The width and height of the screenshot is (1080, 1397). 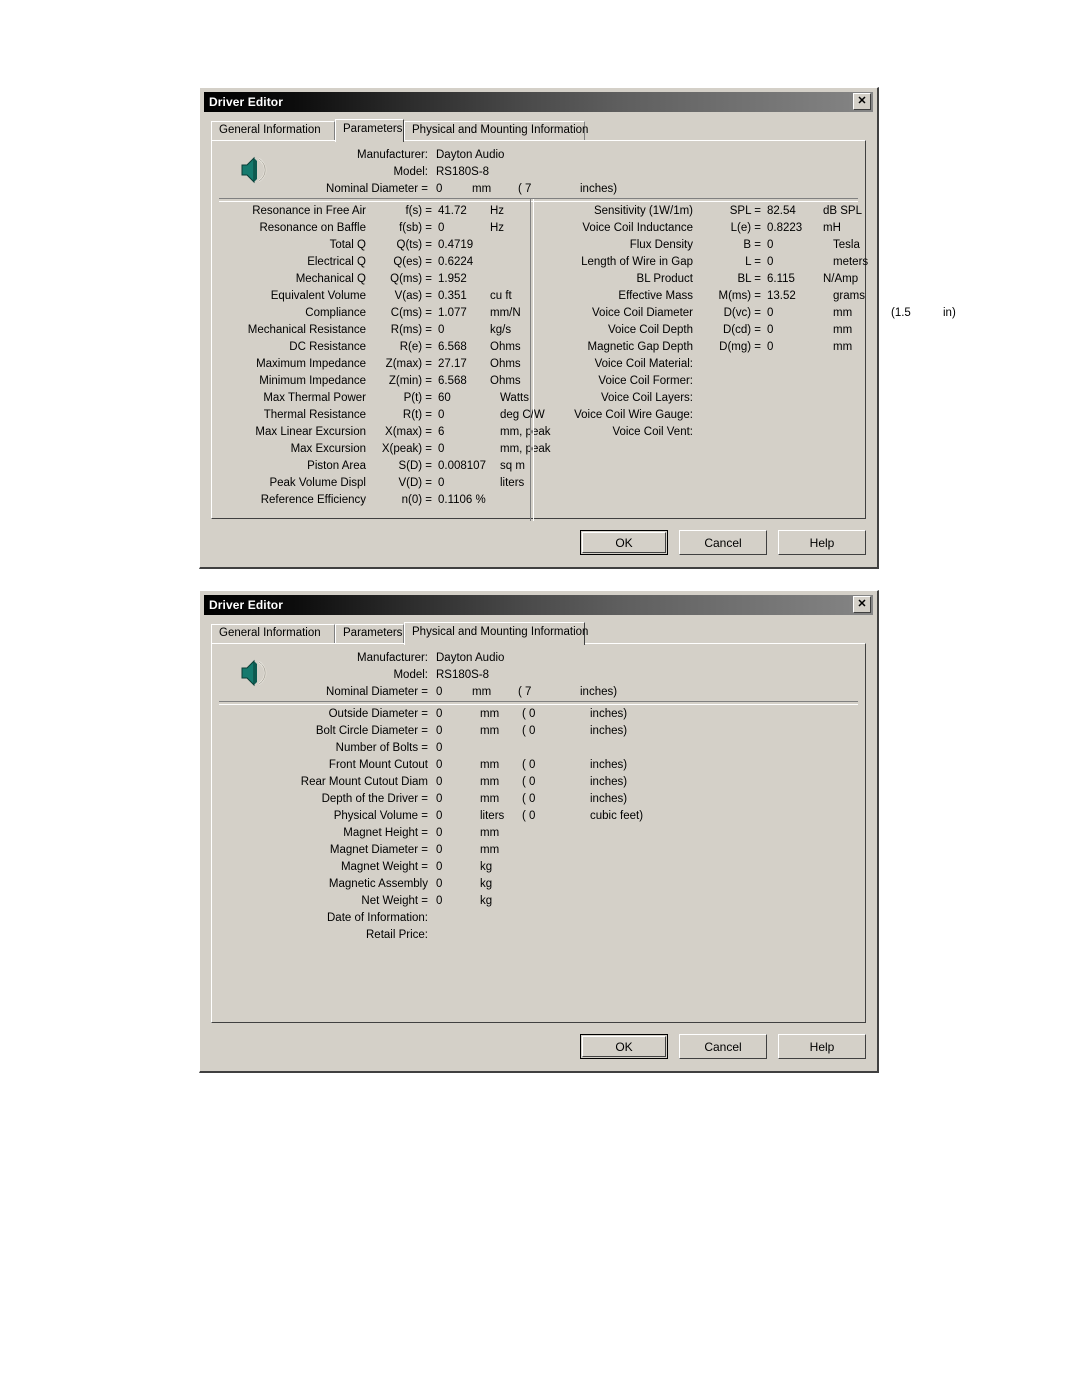 I want to click on parameter-symbol: R(ms) =, so click(x=411, y=330).